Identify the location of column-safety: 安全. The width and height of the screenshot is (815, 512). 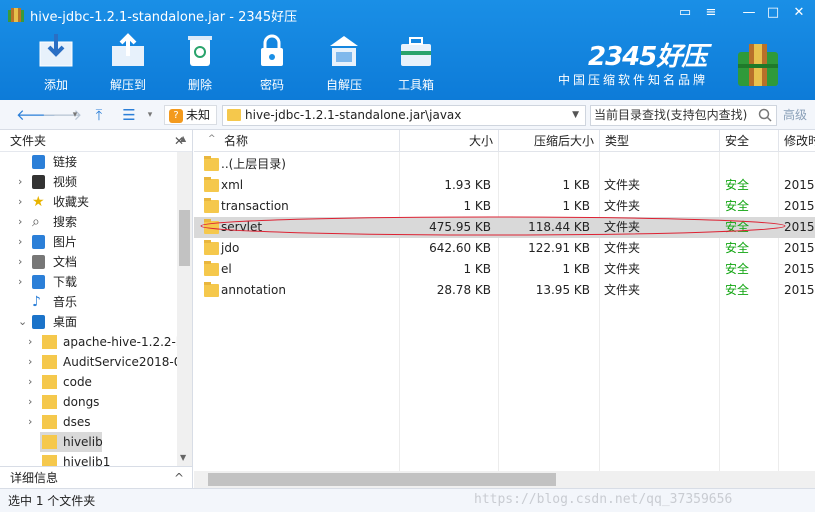
(749, 141).